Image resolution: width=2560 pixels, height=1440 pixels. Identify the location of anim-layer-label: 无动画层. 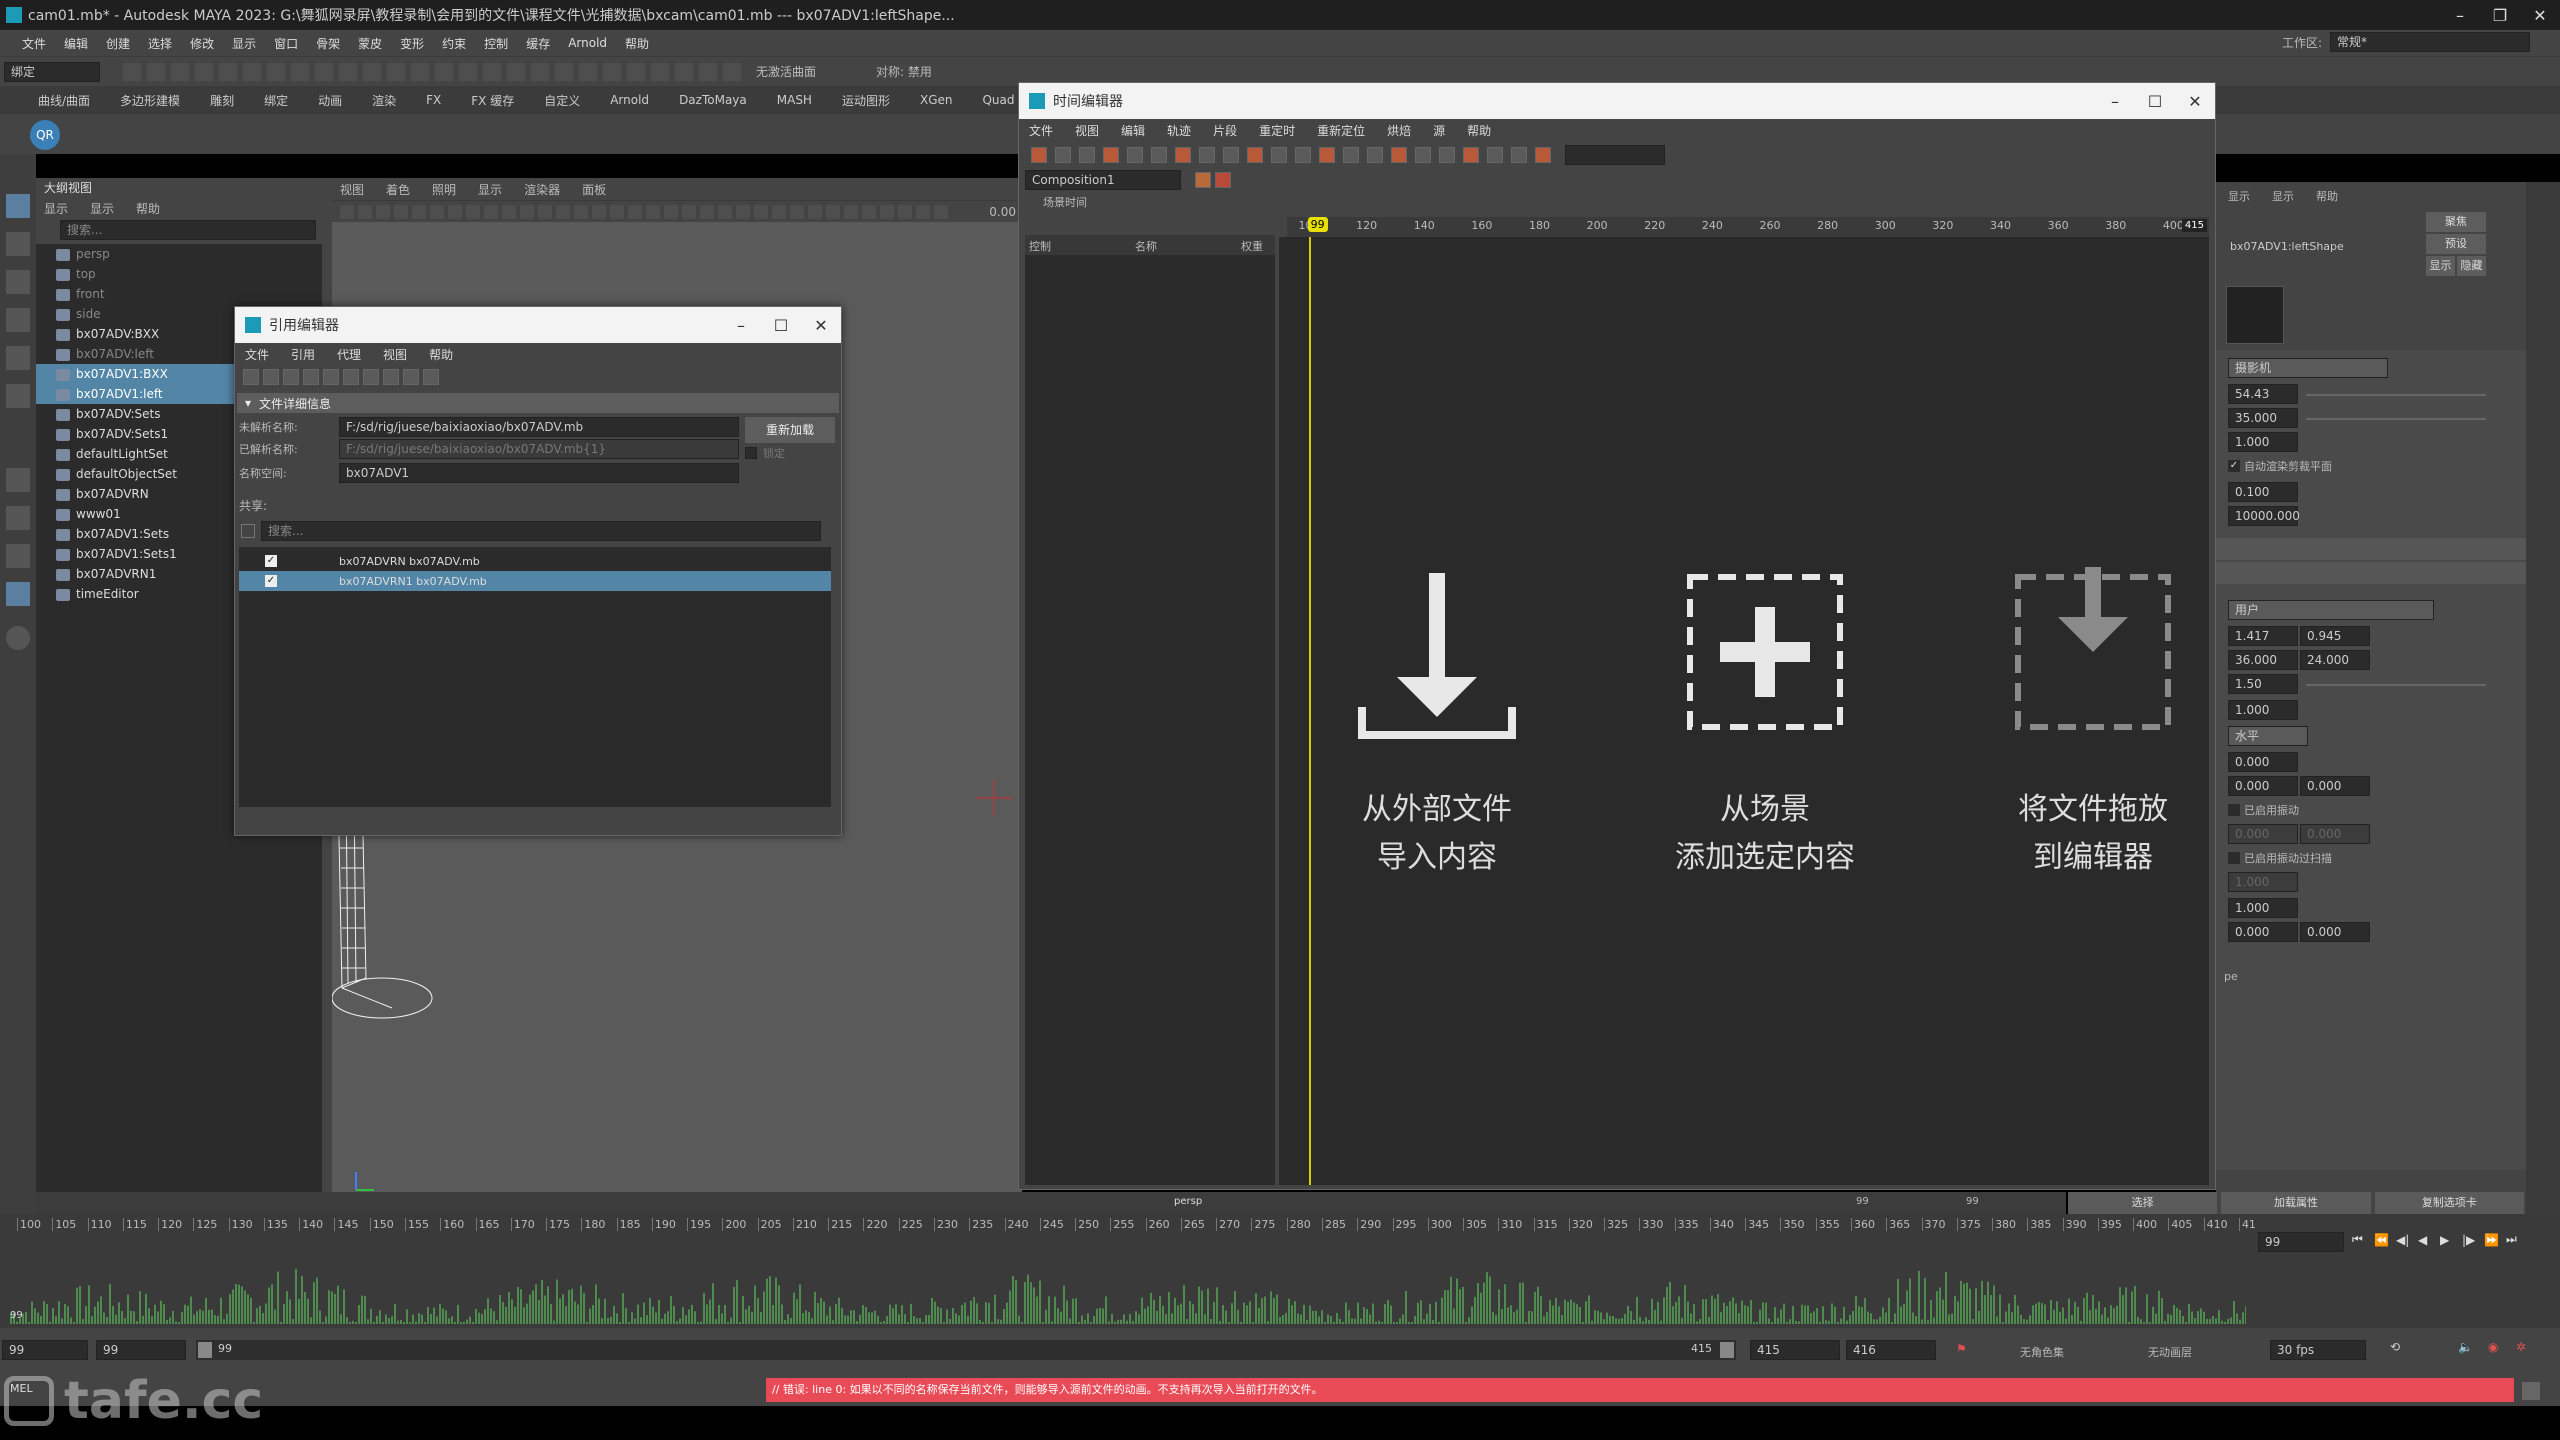
(2170, 1352).